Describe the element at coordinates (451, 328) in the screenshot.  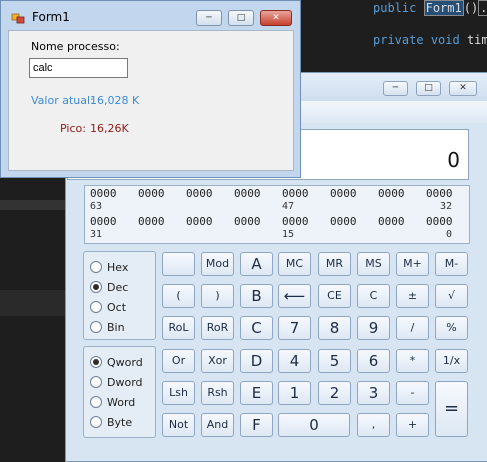
I see `percent-button: %` at that location.